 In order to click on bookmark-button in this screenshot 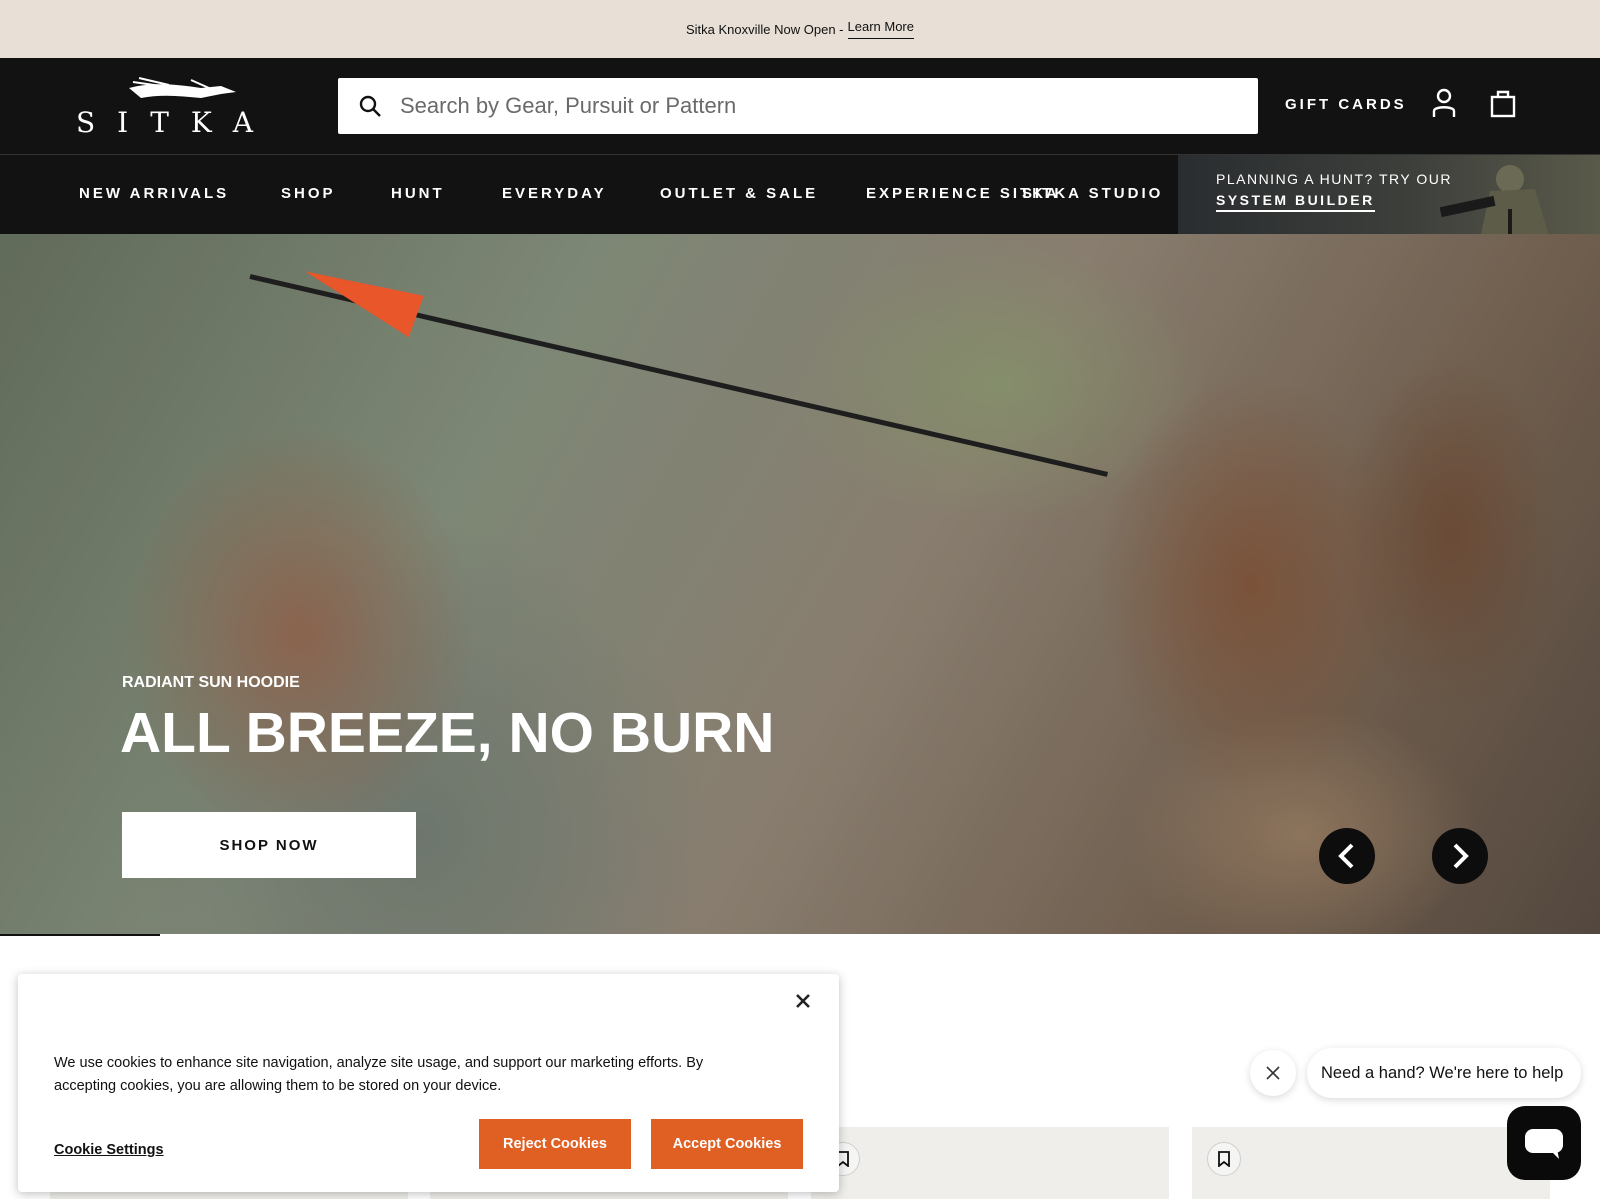, I will do `click(1224, 1159)`.